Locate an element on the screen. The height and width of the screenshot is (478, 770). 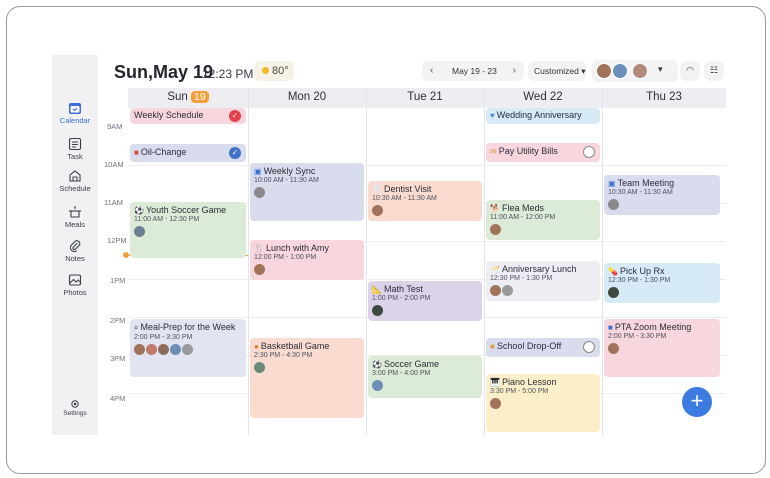
event-pick-up-rx: 💊 Pick Up Rx 12:30 PM - 1:30 PM is located at coordinates (662, 283).